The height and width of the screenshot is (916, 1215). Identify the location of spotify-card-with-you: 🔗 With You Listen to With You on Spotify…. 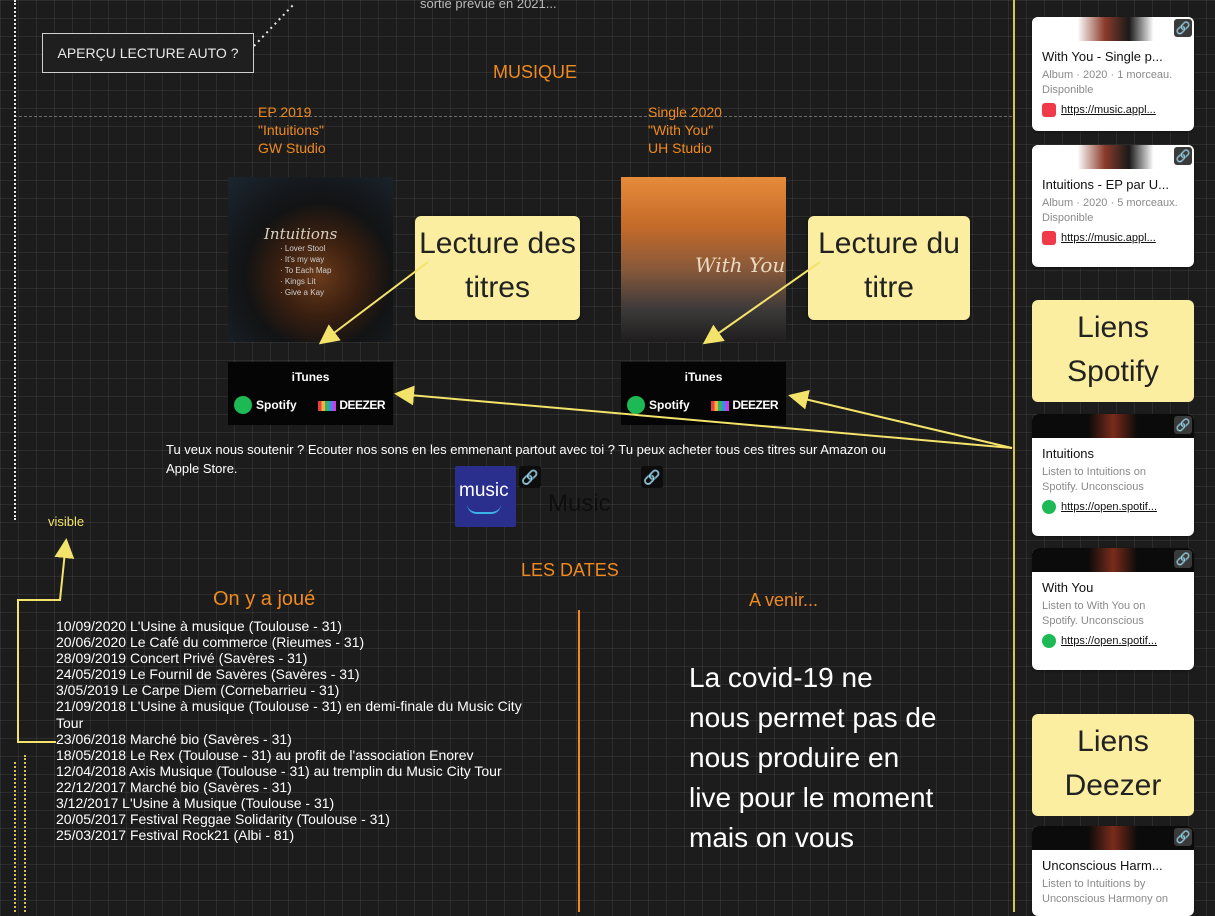
(1113, 609).